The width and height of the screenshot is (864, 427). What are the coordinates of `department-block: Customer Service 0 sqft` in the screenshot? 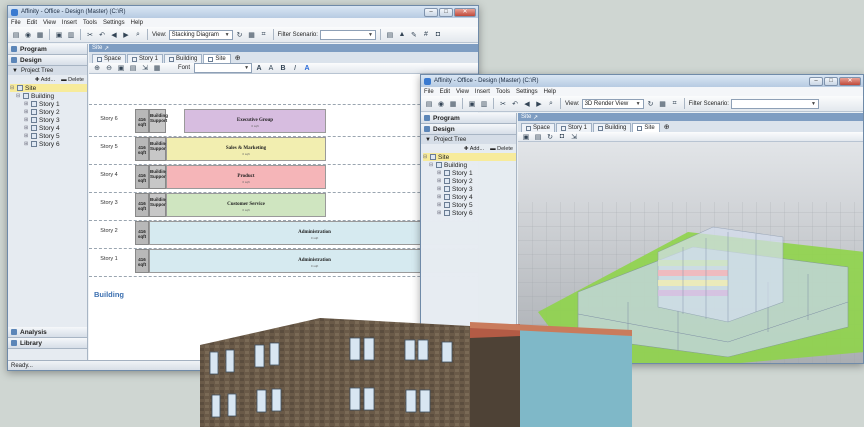 It's located at (246, 205).